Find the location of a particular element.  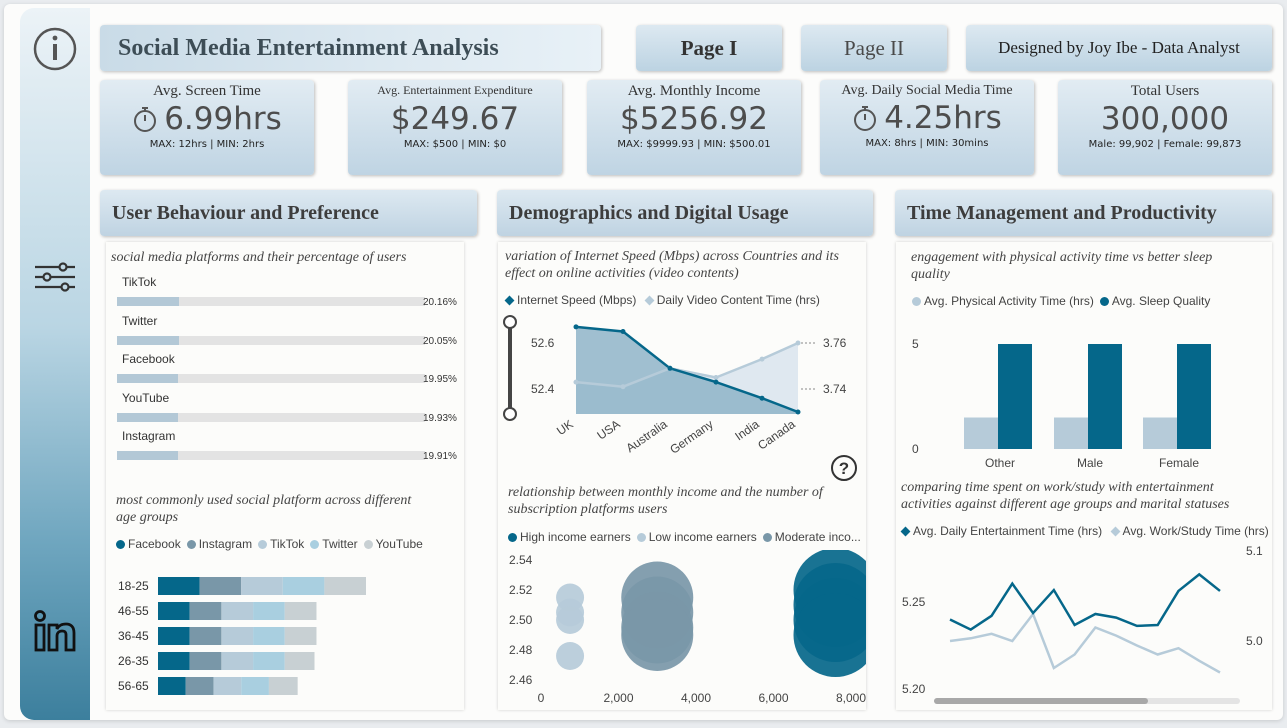

platform-bar-row: Instagram 19.91% is located at coordinates (286, 445).